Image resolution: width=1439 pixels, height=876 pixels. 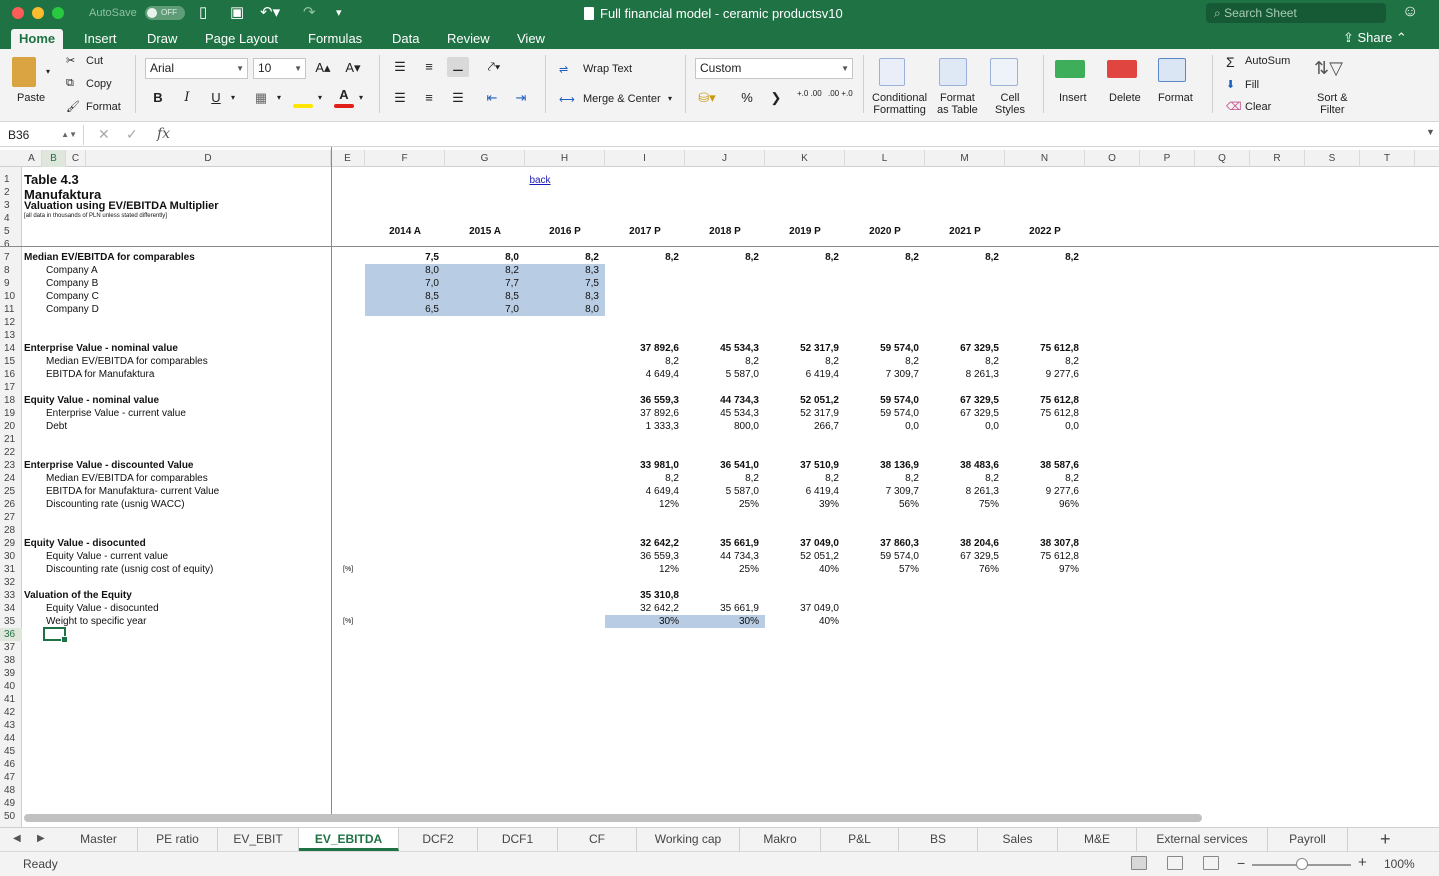 I want to click on sheet-tab-m-e: M&E, so click(x=1097, y=839).